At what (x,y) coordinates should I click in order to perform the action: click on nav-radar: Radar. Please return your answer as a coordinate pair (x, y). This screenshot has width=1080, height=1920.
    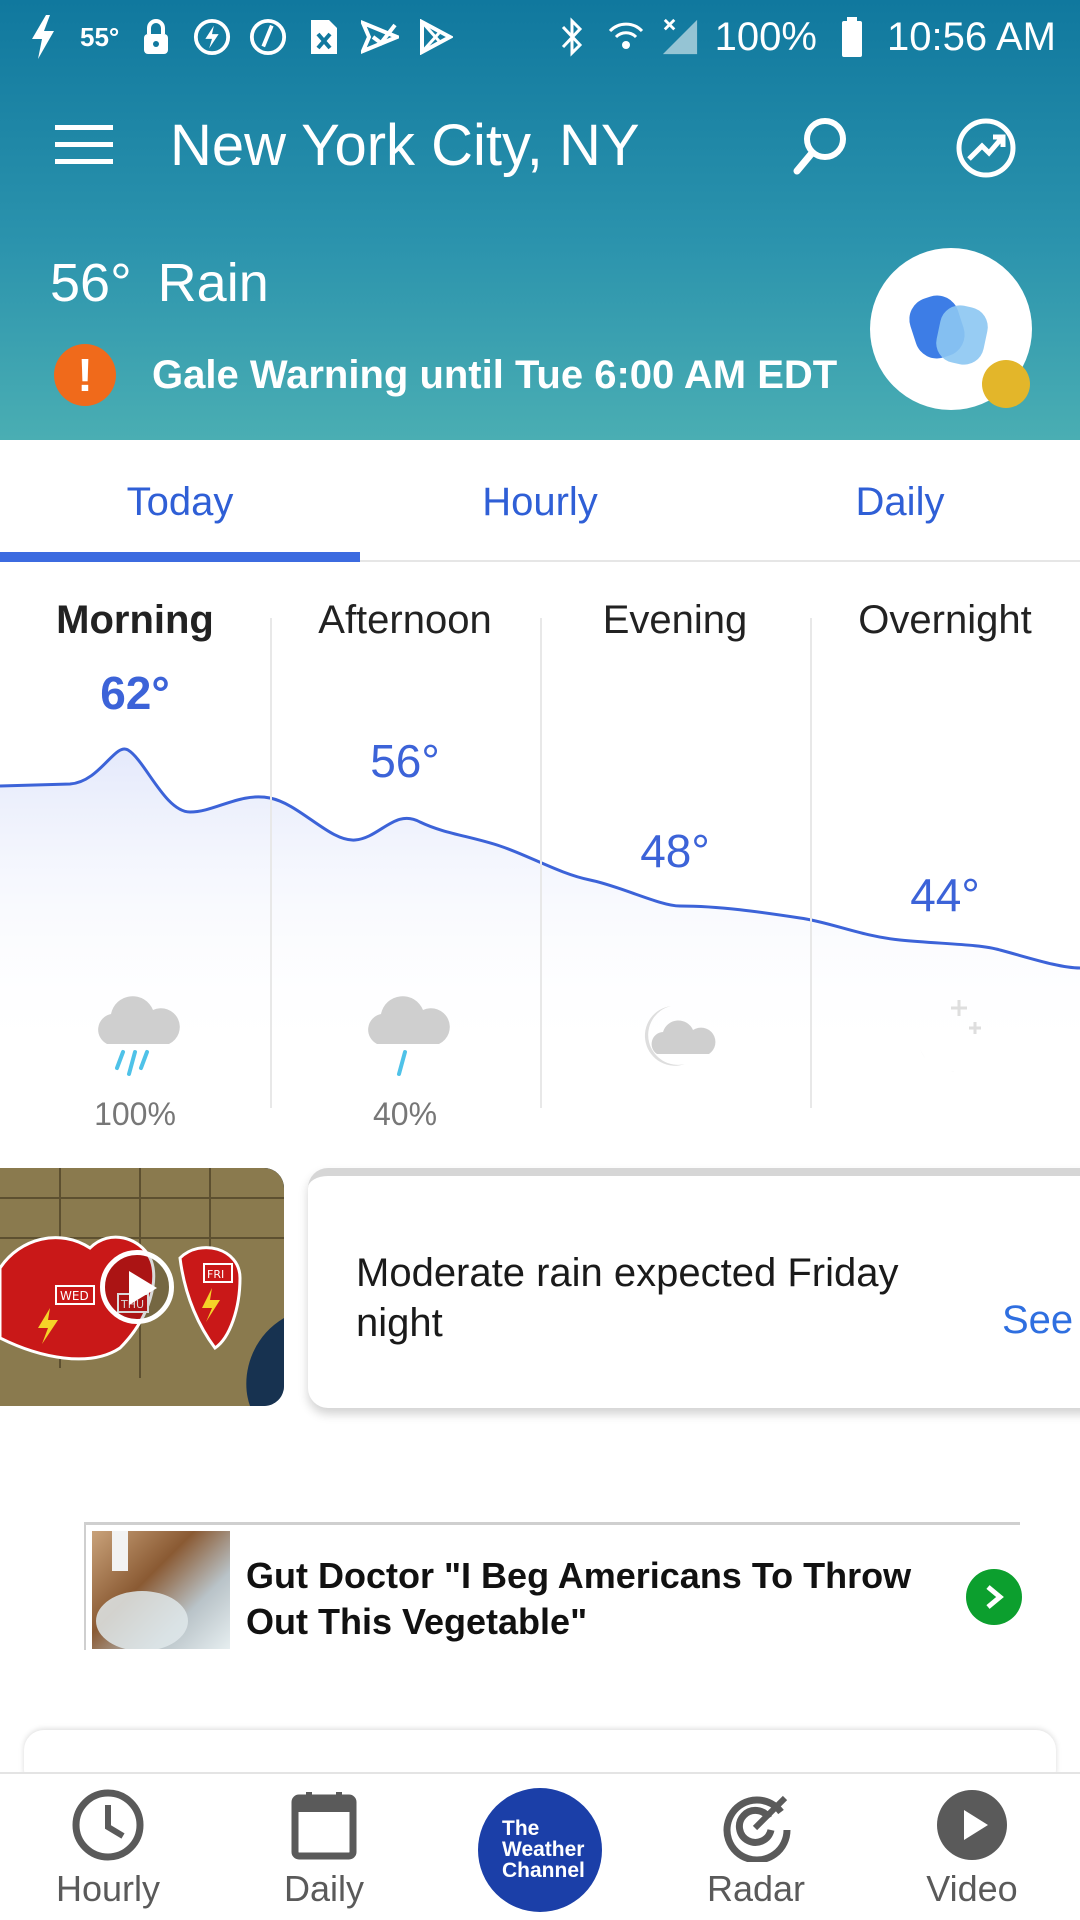
    Looking at the image, I should click on (756, 1849).